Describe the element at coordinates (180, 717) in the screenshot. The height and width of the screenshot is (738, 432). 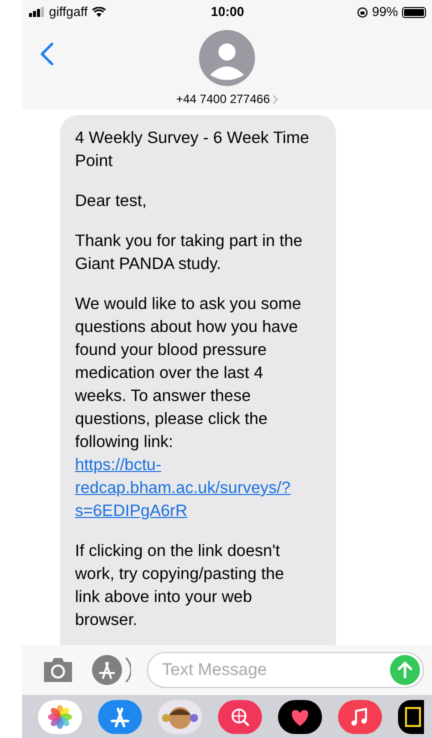
I see `sticker-app-icon` at that location.